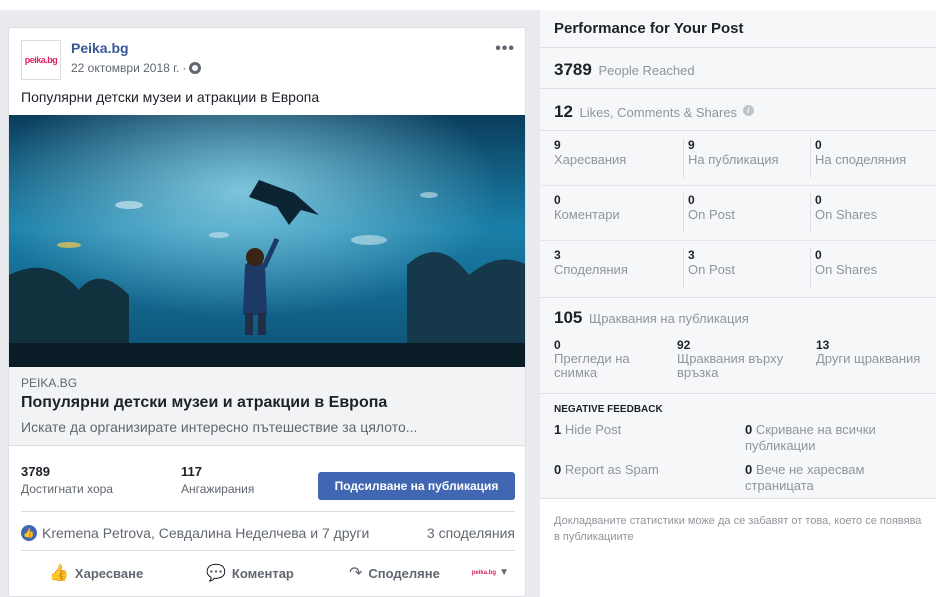  I want to click on engagement-total: 12, so click(563, 111).